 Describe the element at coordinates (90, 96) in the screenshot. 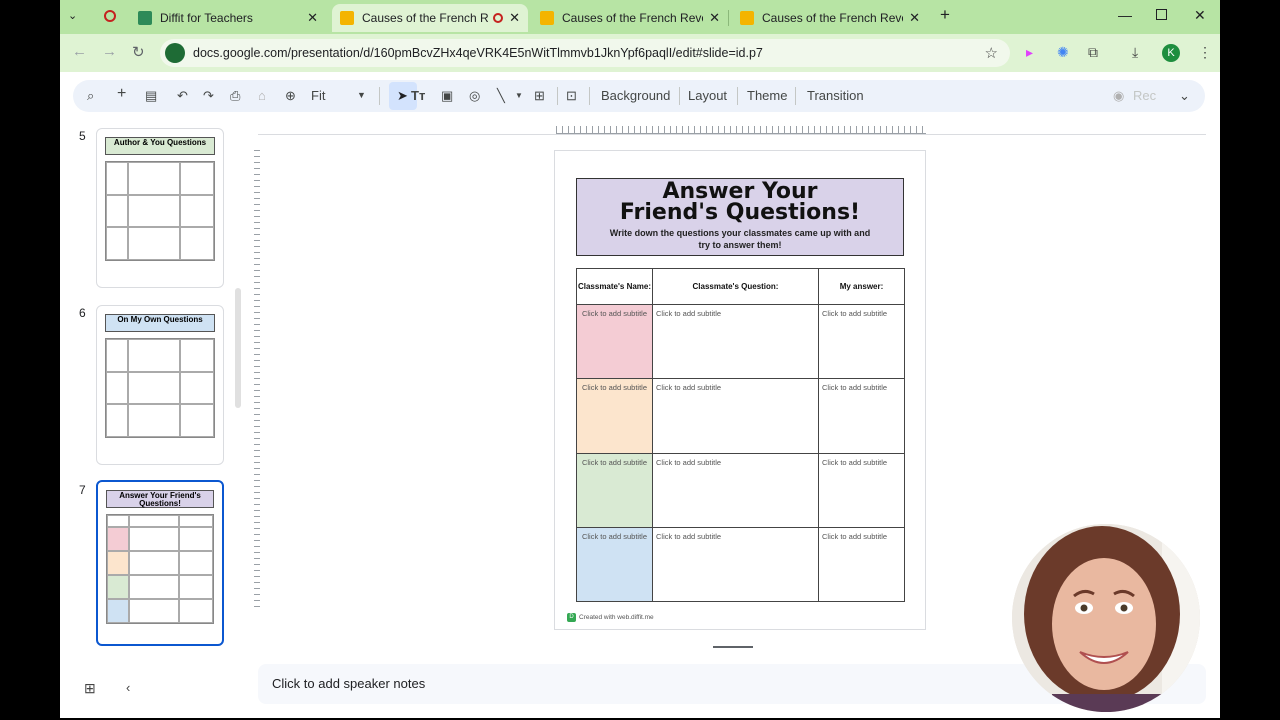

I see `search-menus-icon: ⌕` at that location.